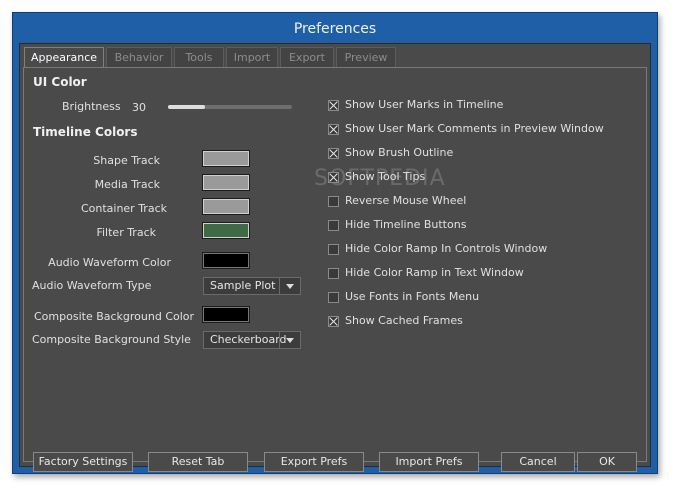 The width and height of the screenshot is (678, 495). What do you see at coordinates (226, 158) in the screenshot?
I see `shape-track-color-swatch` at bounding box center [226, 158].